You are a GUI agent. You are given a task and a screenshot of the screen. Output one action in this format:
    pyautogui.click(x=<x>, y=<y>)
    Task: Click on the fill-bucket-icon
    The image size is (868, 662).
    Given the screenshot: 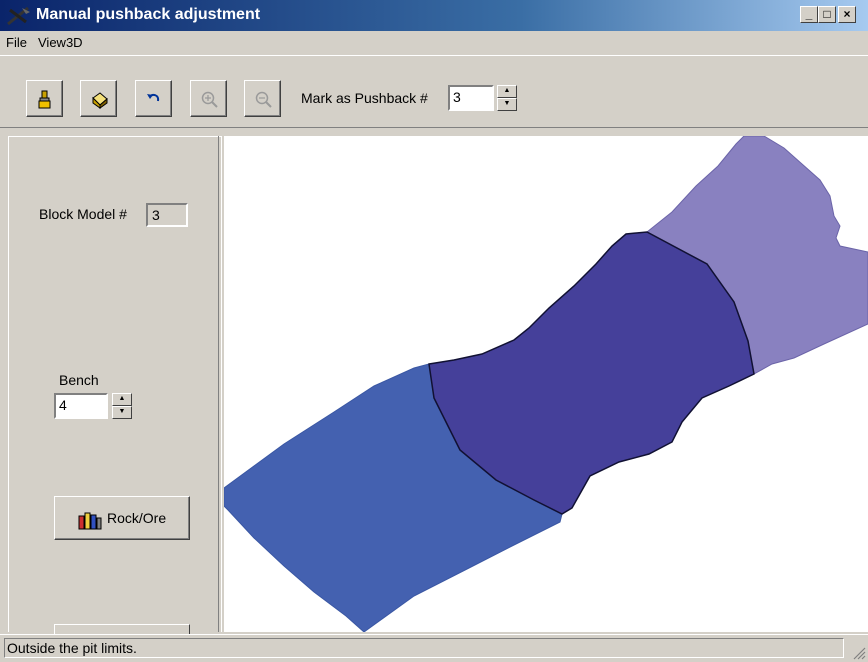 What is the action you would take?
    pyautogui.click(x=100, y=100)
    